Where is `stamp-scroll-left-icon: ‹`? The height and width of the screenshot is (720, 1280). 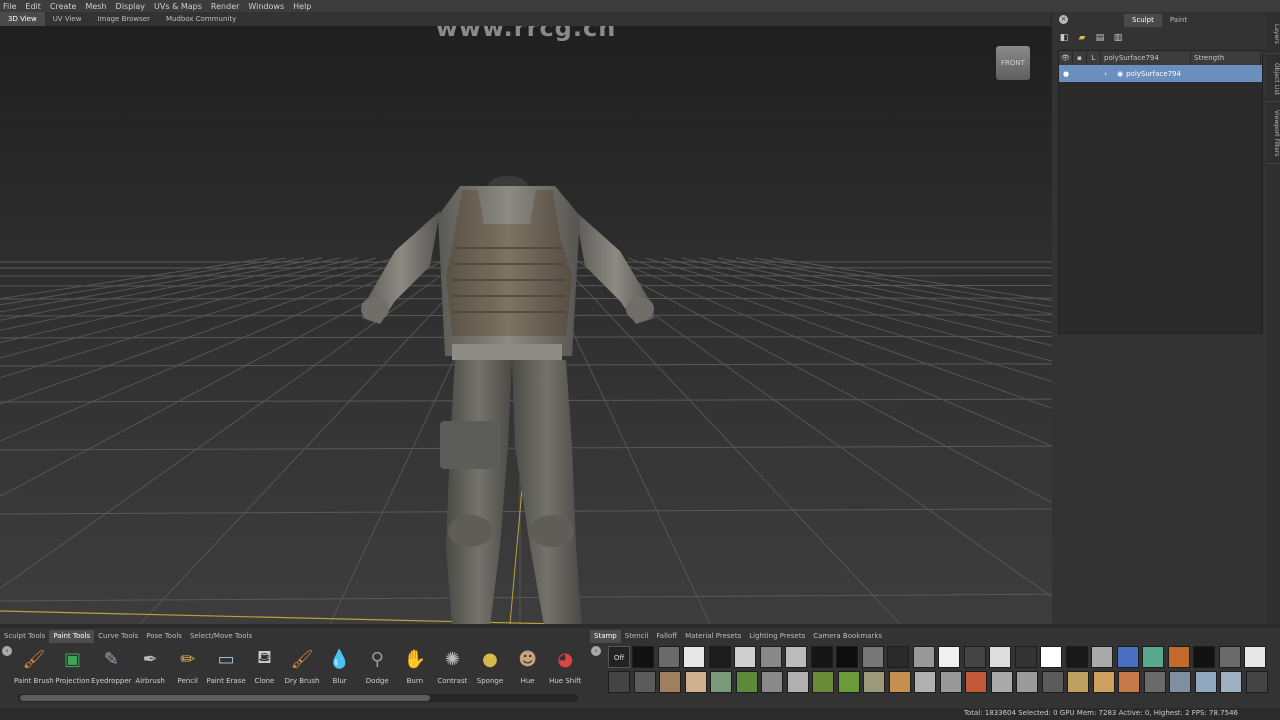
stamp-scroll-left-icon: ‹ is located at coordinates (596, 651).